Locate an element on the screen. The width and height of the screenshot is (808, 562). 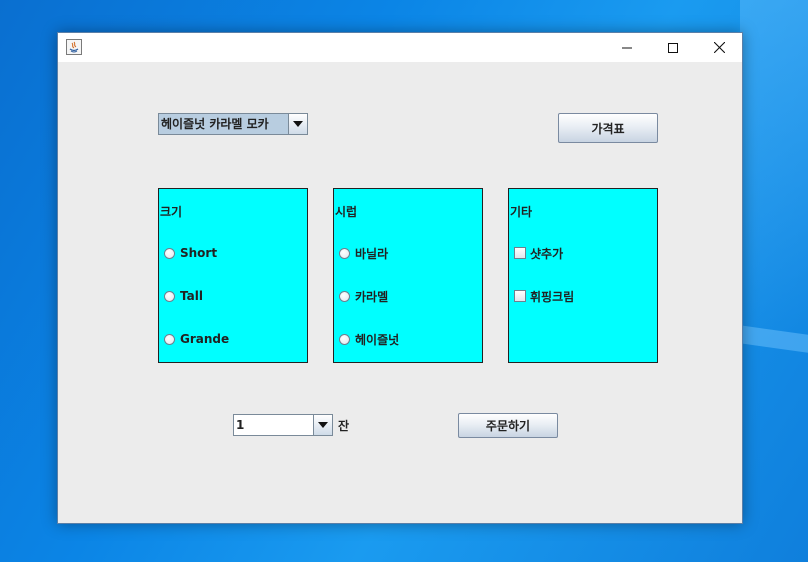
drink-combobox-arrow is located at coordinates (297, 124).